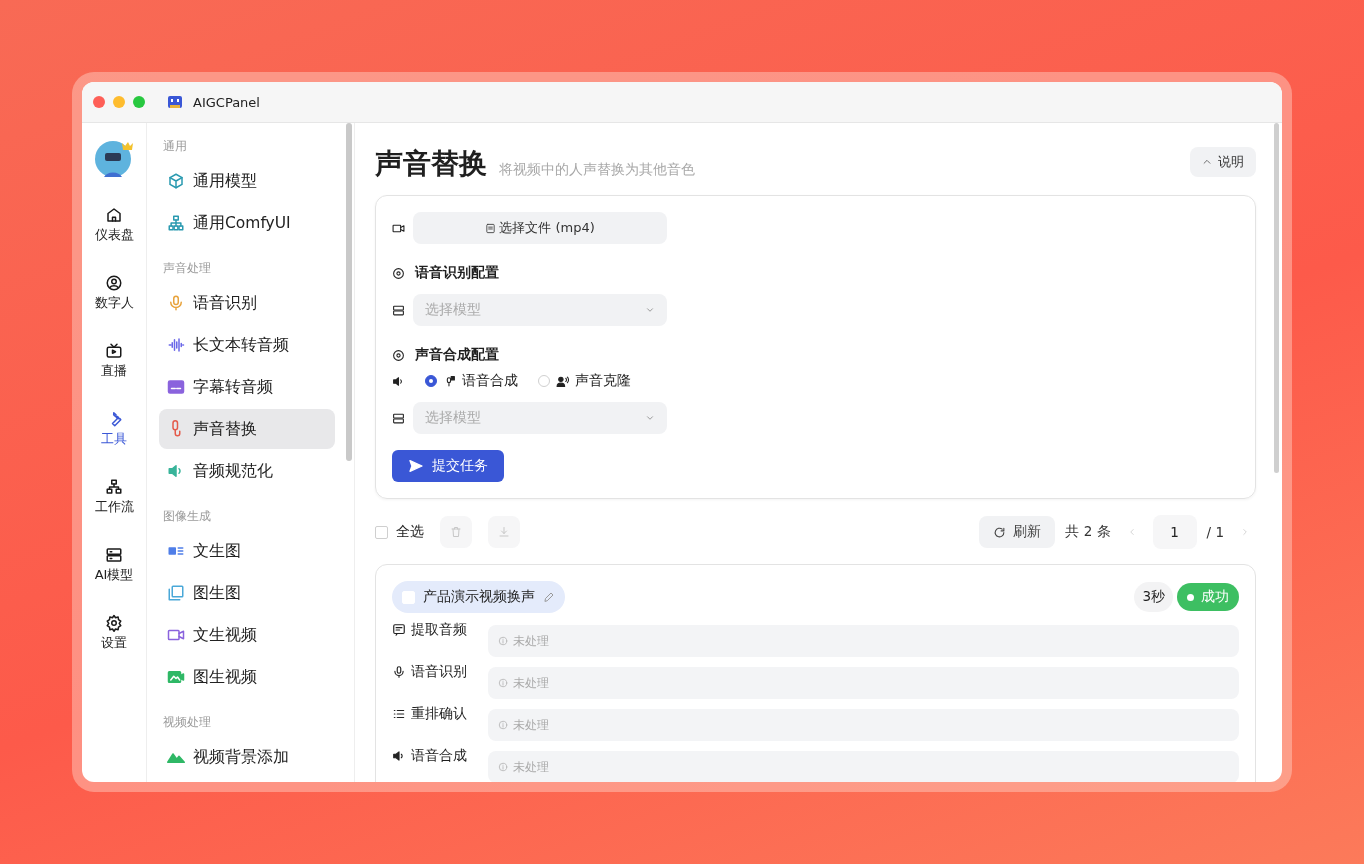 The height and width of the screenshot is (864, 1364). I want to click on step-label: 语音识别, so click(439, 672).